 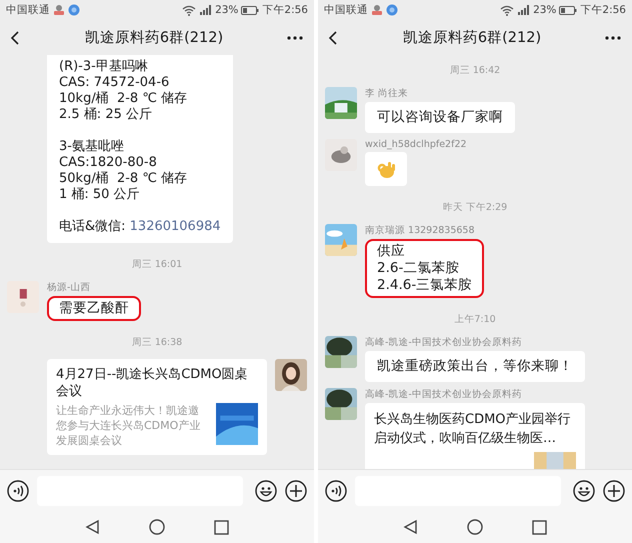 I want to click on sender-name: 李 尚往来, so click(x=386, y=93).